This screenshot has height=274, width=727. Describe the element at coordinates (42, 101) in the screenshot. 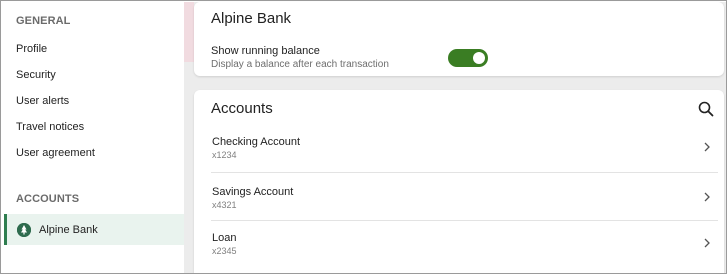

I see `sidebar-item-user-alerts: User alerts` at that location.